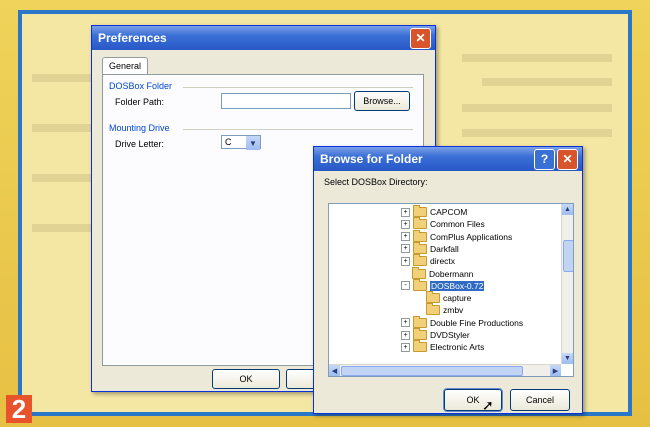 The height and width of the screenshot is (427, 650). Describe the element at coordinates (471, 236) in the screenshot. I see `tree-item-label: ComPlus Applications` at that location.